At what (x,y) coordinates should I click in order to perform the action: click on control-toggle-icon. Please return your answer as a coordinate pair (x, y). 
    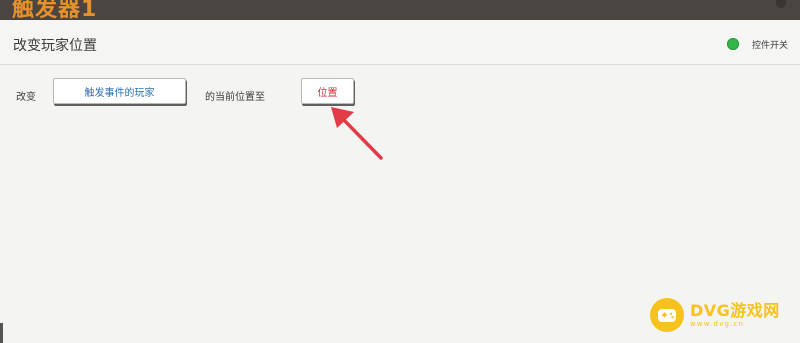
    Looking at the image, I should click on (733, 44).